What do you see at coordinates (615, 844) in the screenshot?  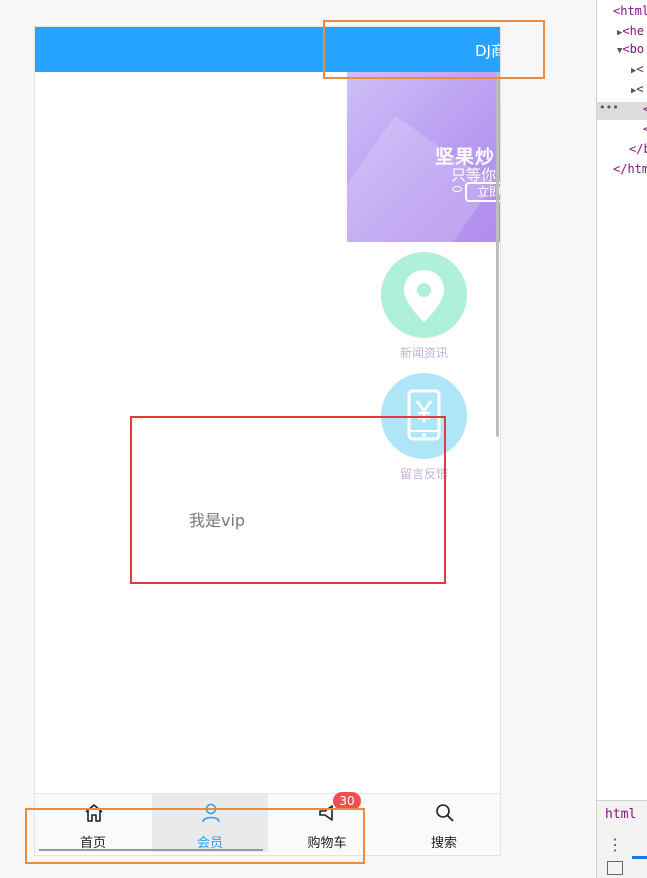 I see `kebab-menu-icon: ⋮` at bounding box center [615, 844].